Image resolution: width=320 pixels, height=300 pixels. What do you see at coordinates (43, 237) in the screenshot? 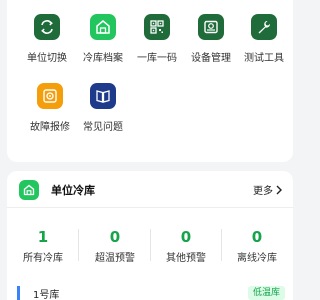
I see `stat-value: 1` at bounding box center [43, 237].